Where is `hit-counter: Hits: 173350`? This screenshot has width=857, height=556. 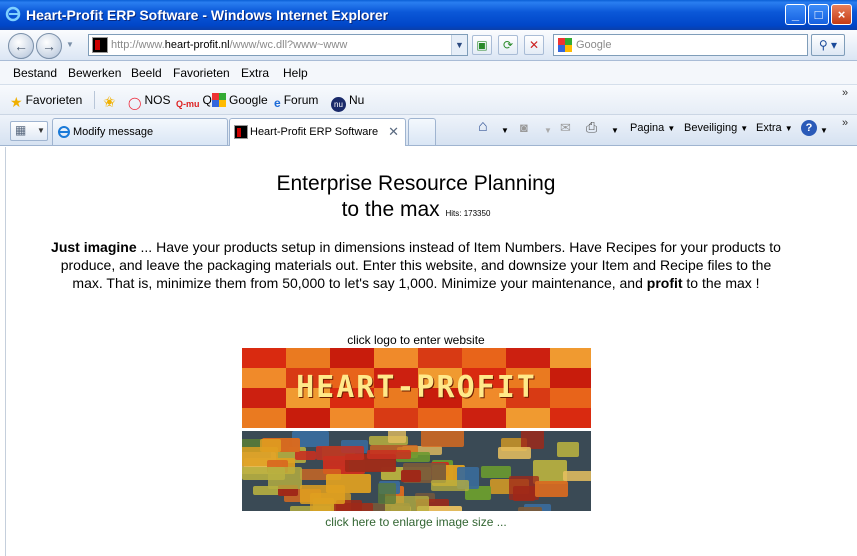
hit-counter: Hits: 173350 is located at coordinates (468, 213).